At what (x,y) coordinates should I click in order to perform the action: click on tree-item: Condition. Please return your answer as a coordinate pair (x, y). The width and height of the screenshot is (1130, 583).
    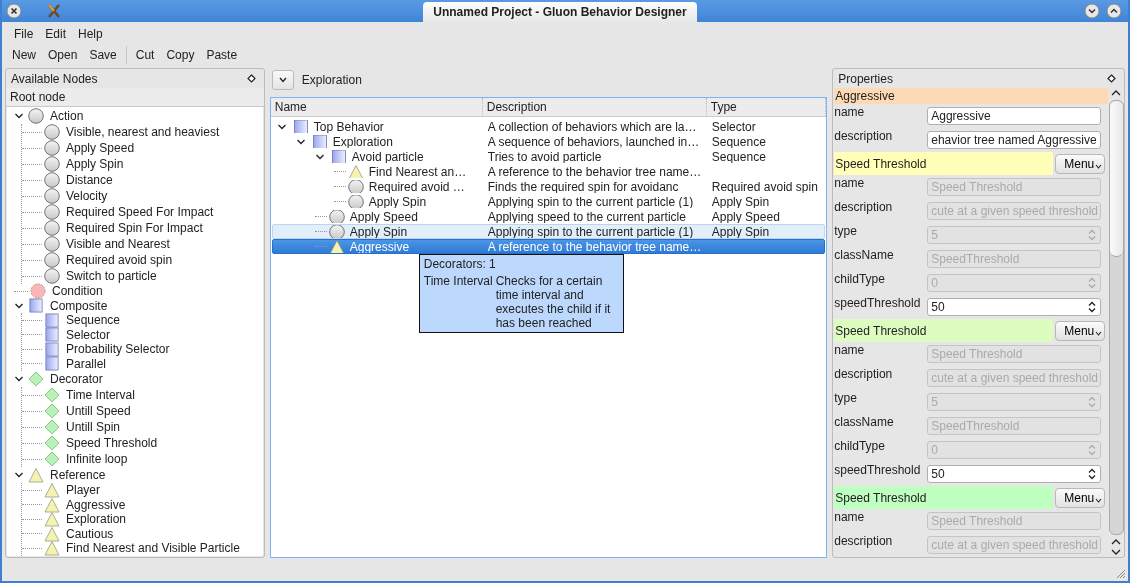
    Looking at the image, I should click on (74, 291).